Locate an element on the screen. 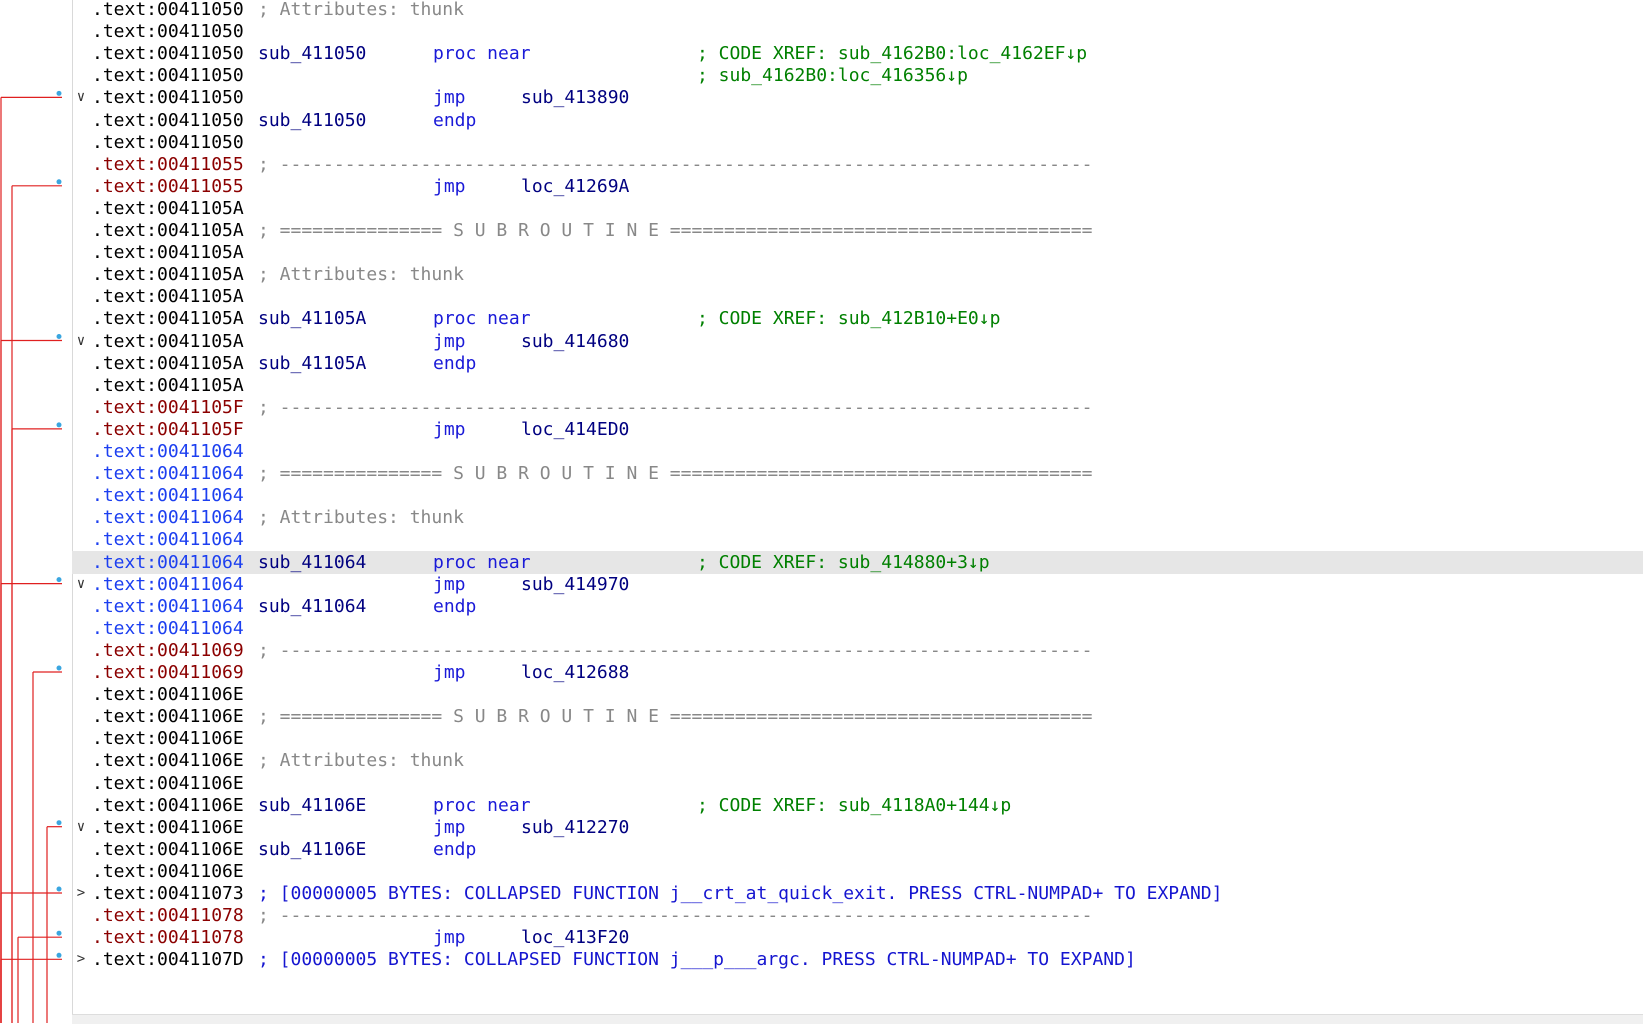 The width and height of the screenshot is (1643, 1027). listing-line: .text:0041105A sub_41105A endp is located at coordinates (857, 363).